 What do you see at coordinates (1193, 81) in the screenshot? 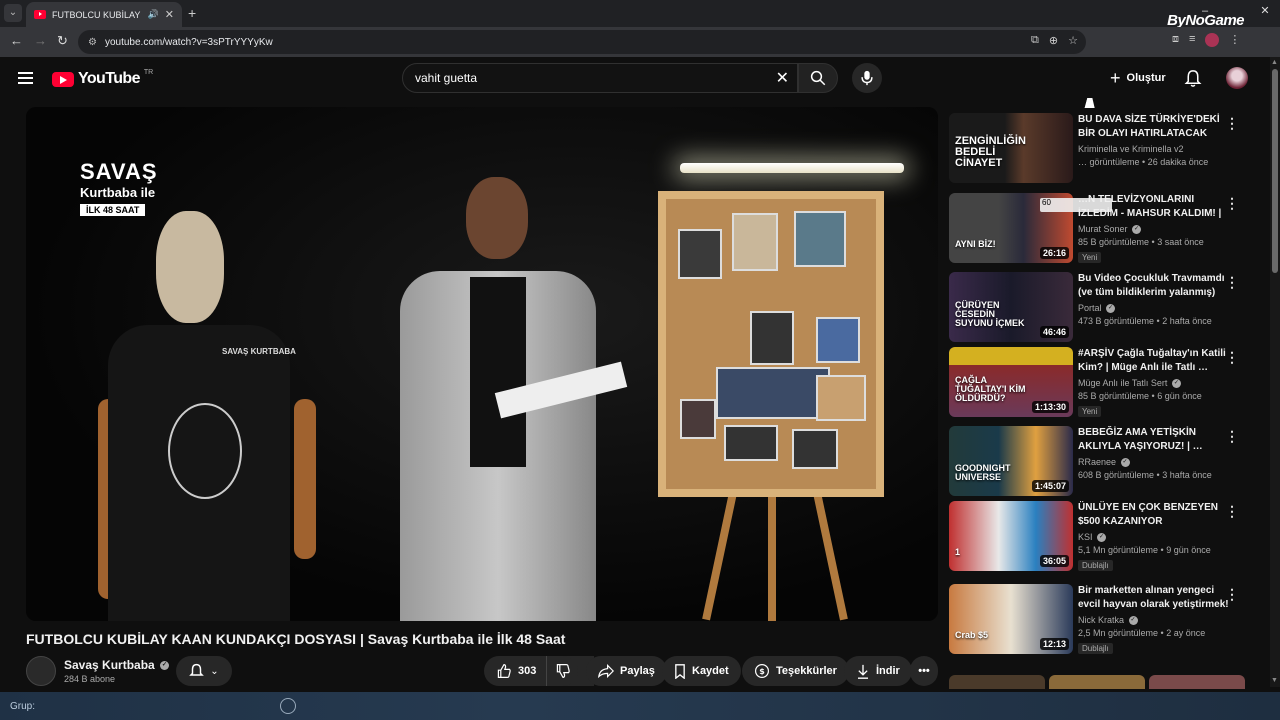
I see `notifications-button` at bounding box center [1193, 81].